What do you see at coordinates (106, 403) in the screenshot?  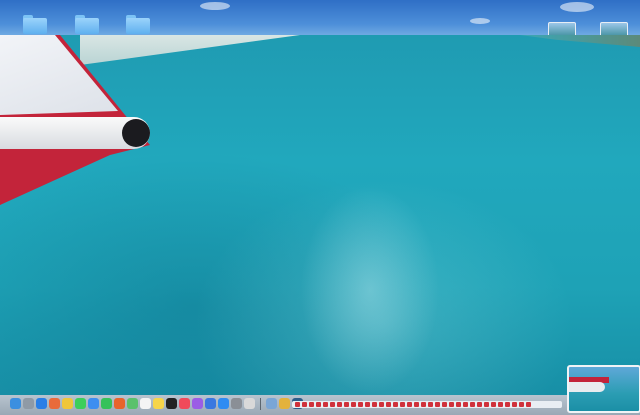 I see `facetime-icon` at bounding box center [106, 403].